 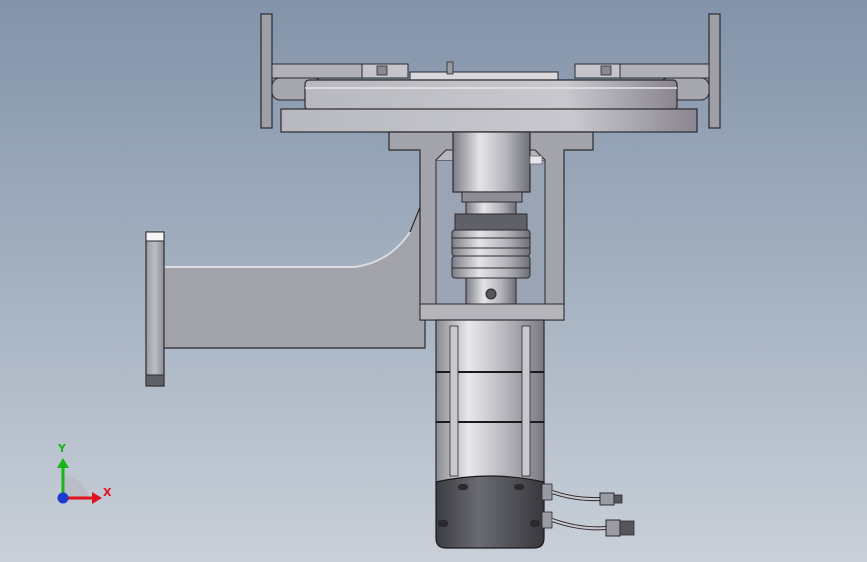 What do you see at coordinates (490, 434) in the screenshot?
I see `drive-motor` at bounding box center [490, 434].